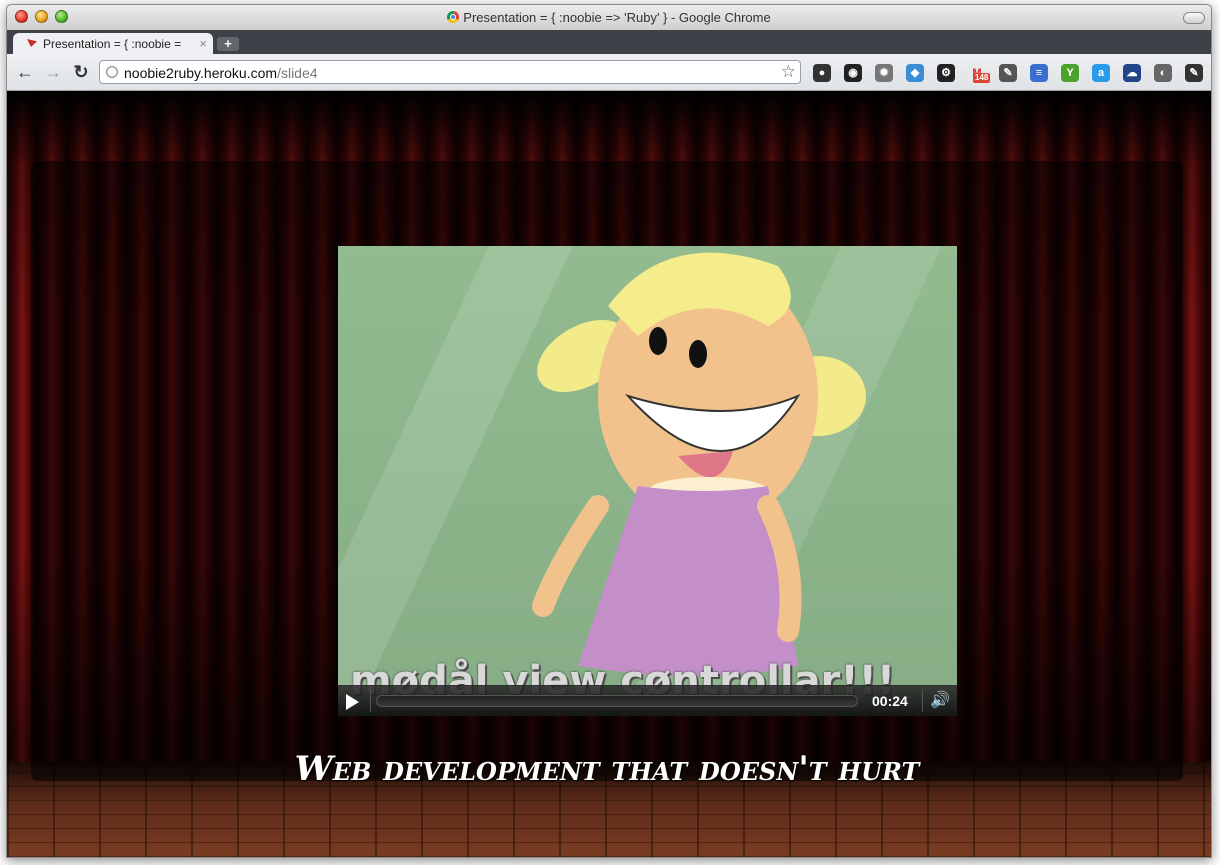 This screenshot has width=1220, height=865. I want to click on tab-close-icon: ×, so click(203, 43).